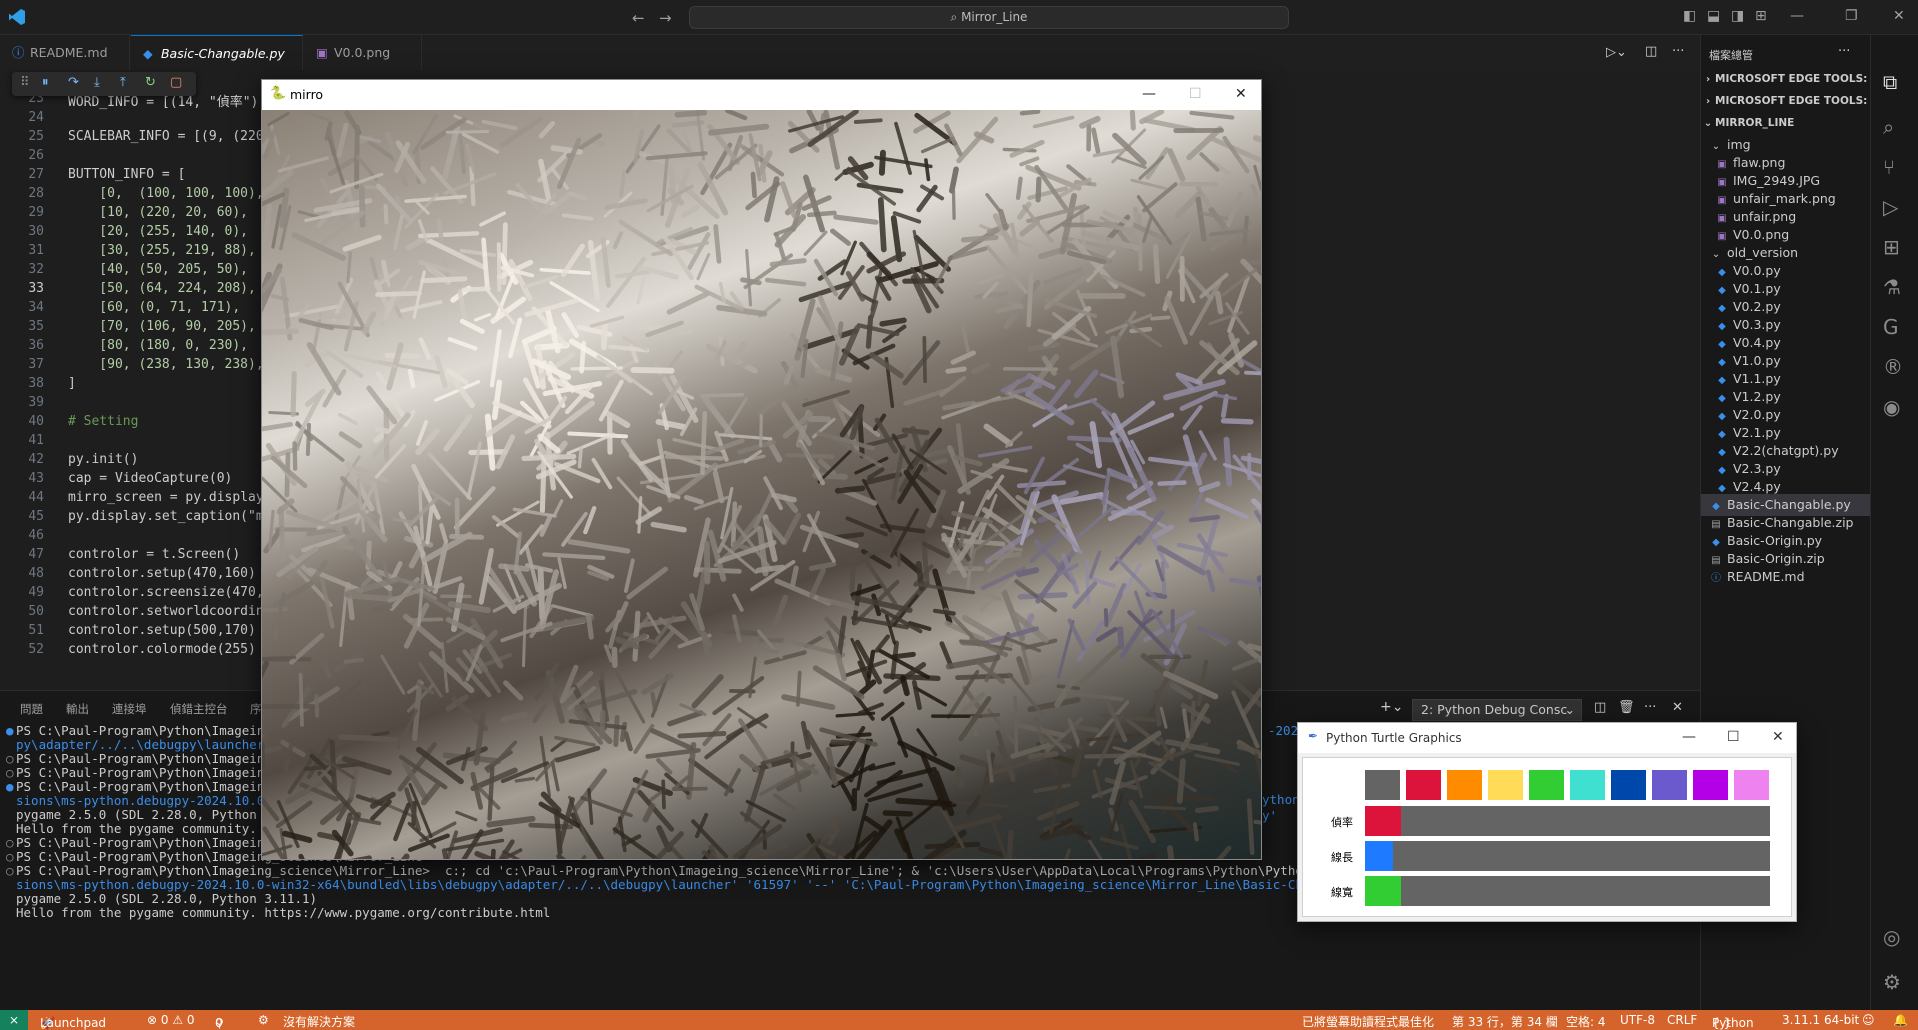  I want to click on cursor-position: 第 33 行，第 34 欄, so click(1505, 1021).